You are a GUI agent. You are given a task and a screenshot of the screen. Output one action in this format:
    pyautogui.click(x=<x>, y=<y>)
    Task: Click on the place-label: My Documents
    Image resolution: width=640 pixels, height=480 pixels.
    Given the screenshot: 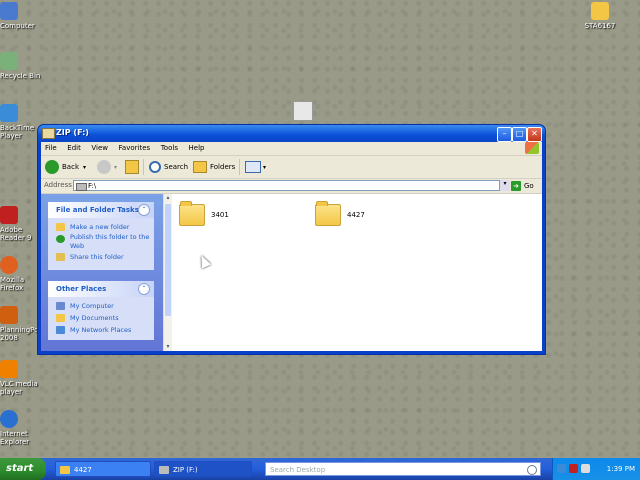 What is the action you would take?
    pyautogui.click(x=94, y=318)
    